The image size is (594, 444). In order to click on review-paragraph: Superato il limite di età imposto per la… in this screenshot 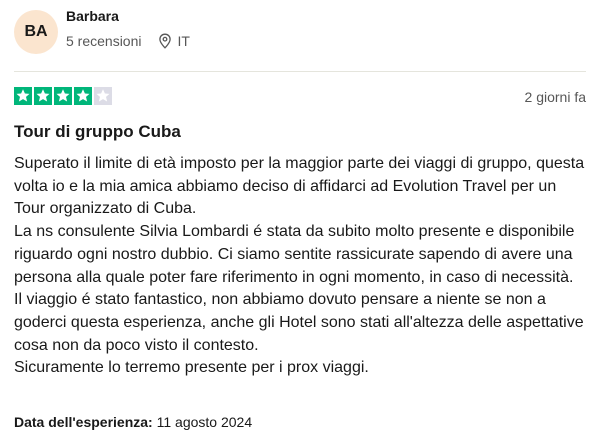, I will do `click(299, 186)`.